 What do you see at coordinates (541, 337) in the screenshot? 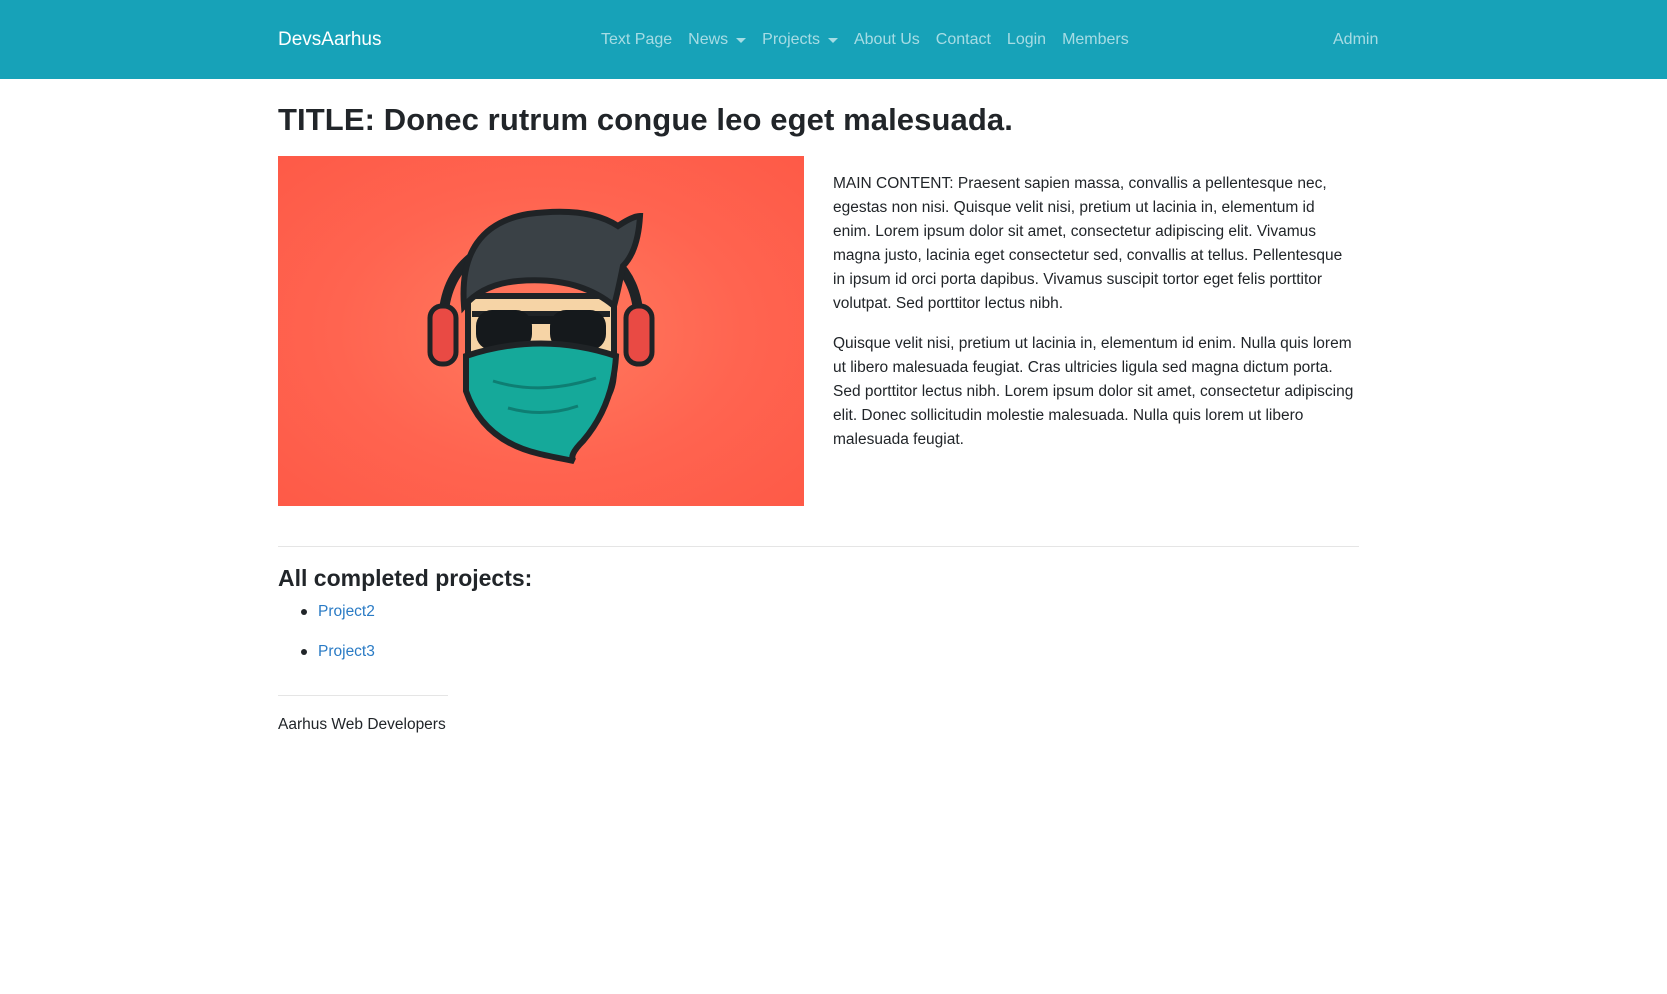
I see `masked-hacker-avatar-icon` at bounding box center [541, 337].